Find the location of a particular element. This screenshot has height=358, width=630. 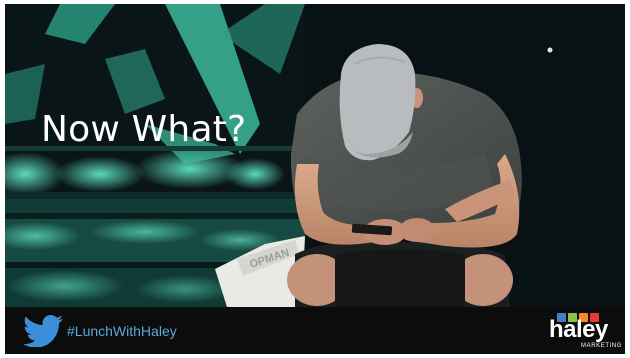

hashtag-label: #LunchWithHaley is located at coordinates (122, 331).